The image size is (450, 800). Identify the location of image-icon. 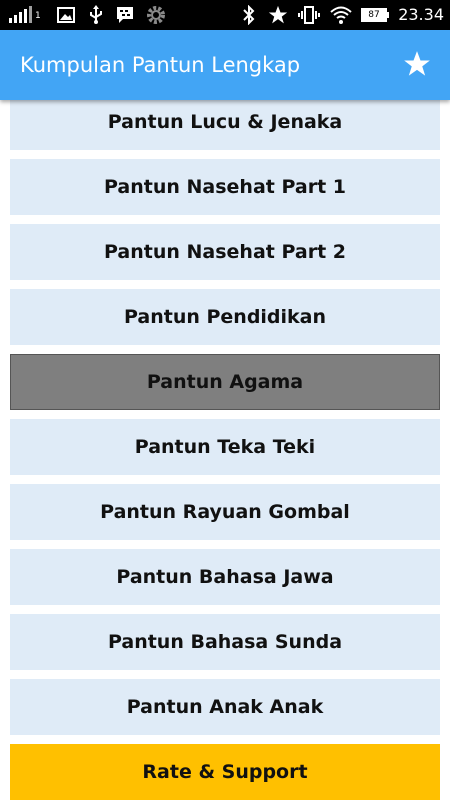
(66, 15).